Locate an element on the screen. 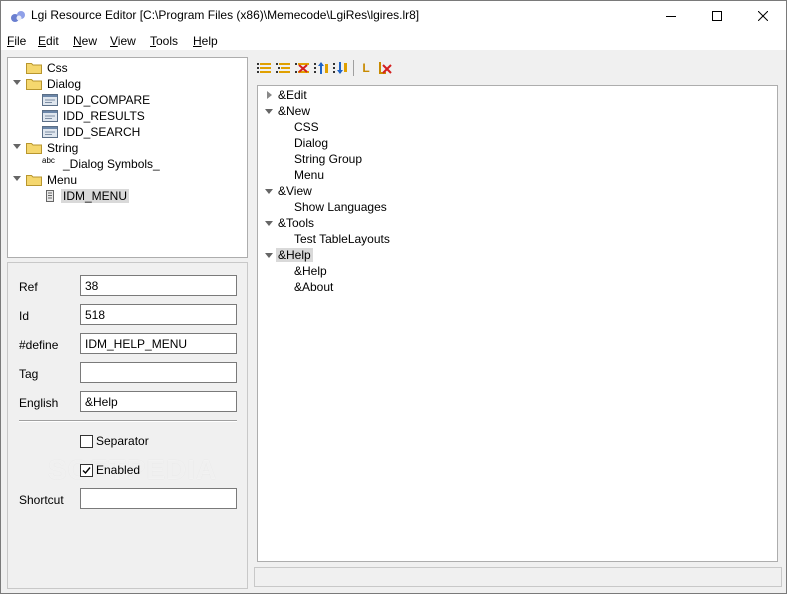 Image resolution: width=787 pixels, height=594 pixels. menu-node-string-group: String Group is located at coordinates (328, 159).